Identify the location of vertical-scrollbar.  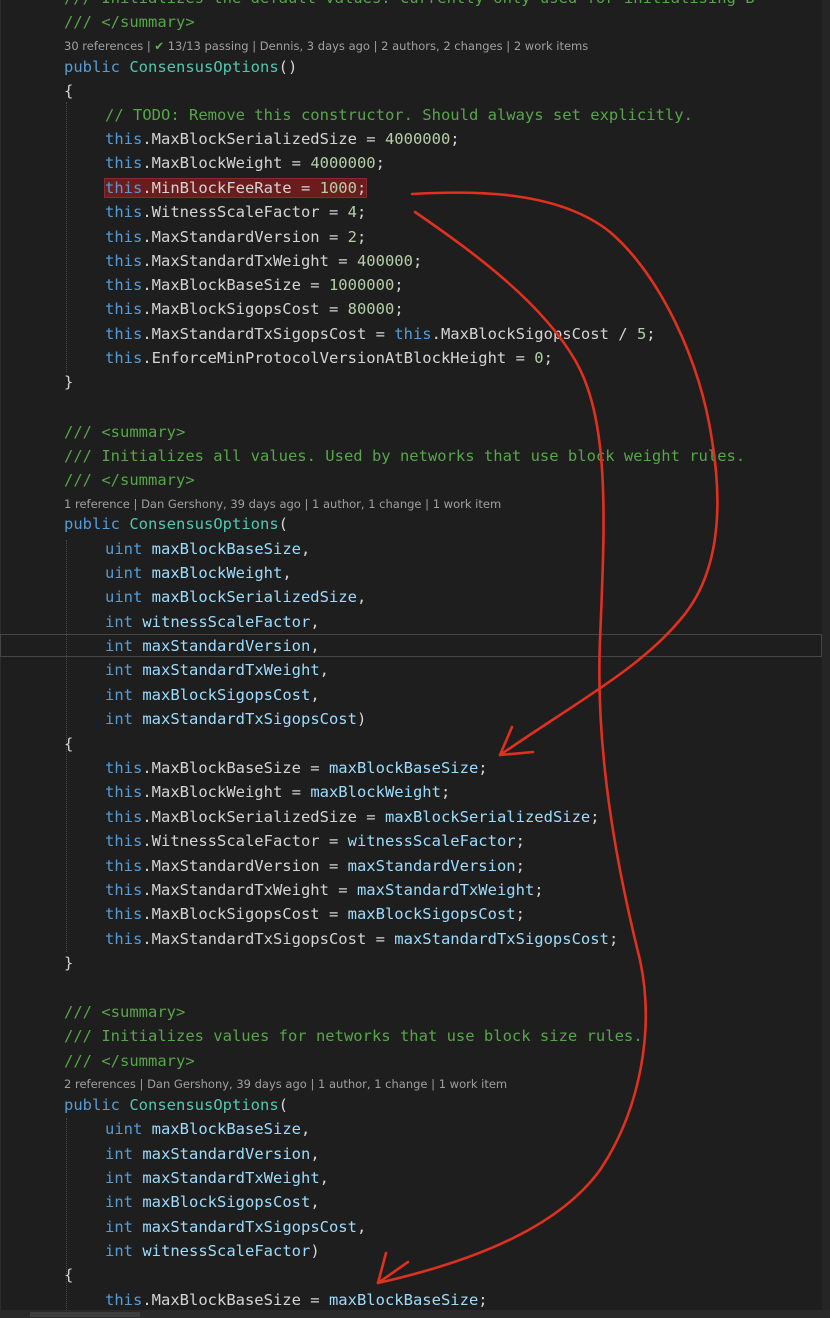
(826, 659).